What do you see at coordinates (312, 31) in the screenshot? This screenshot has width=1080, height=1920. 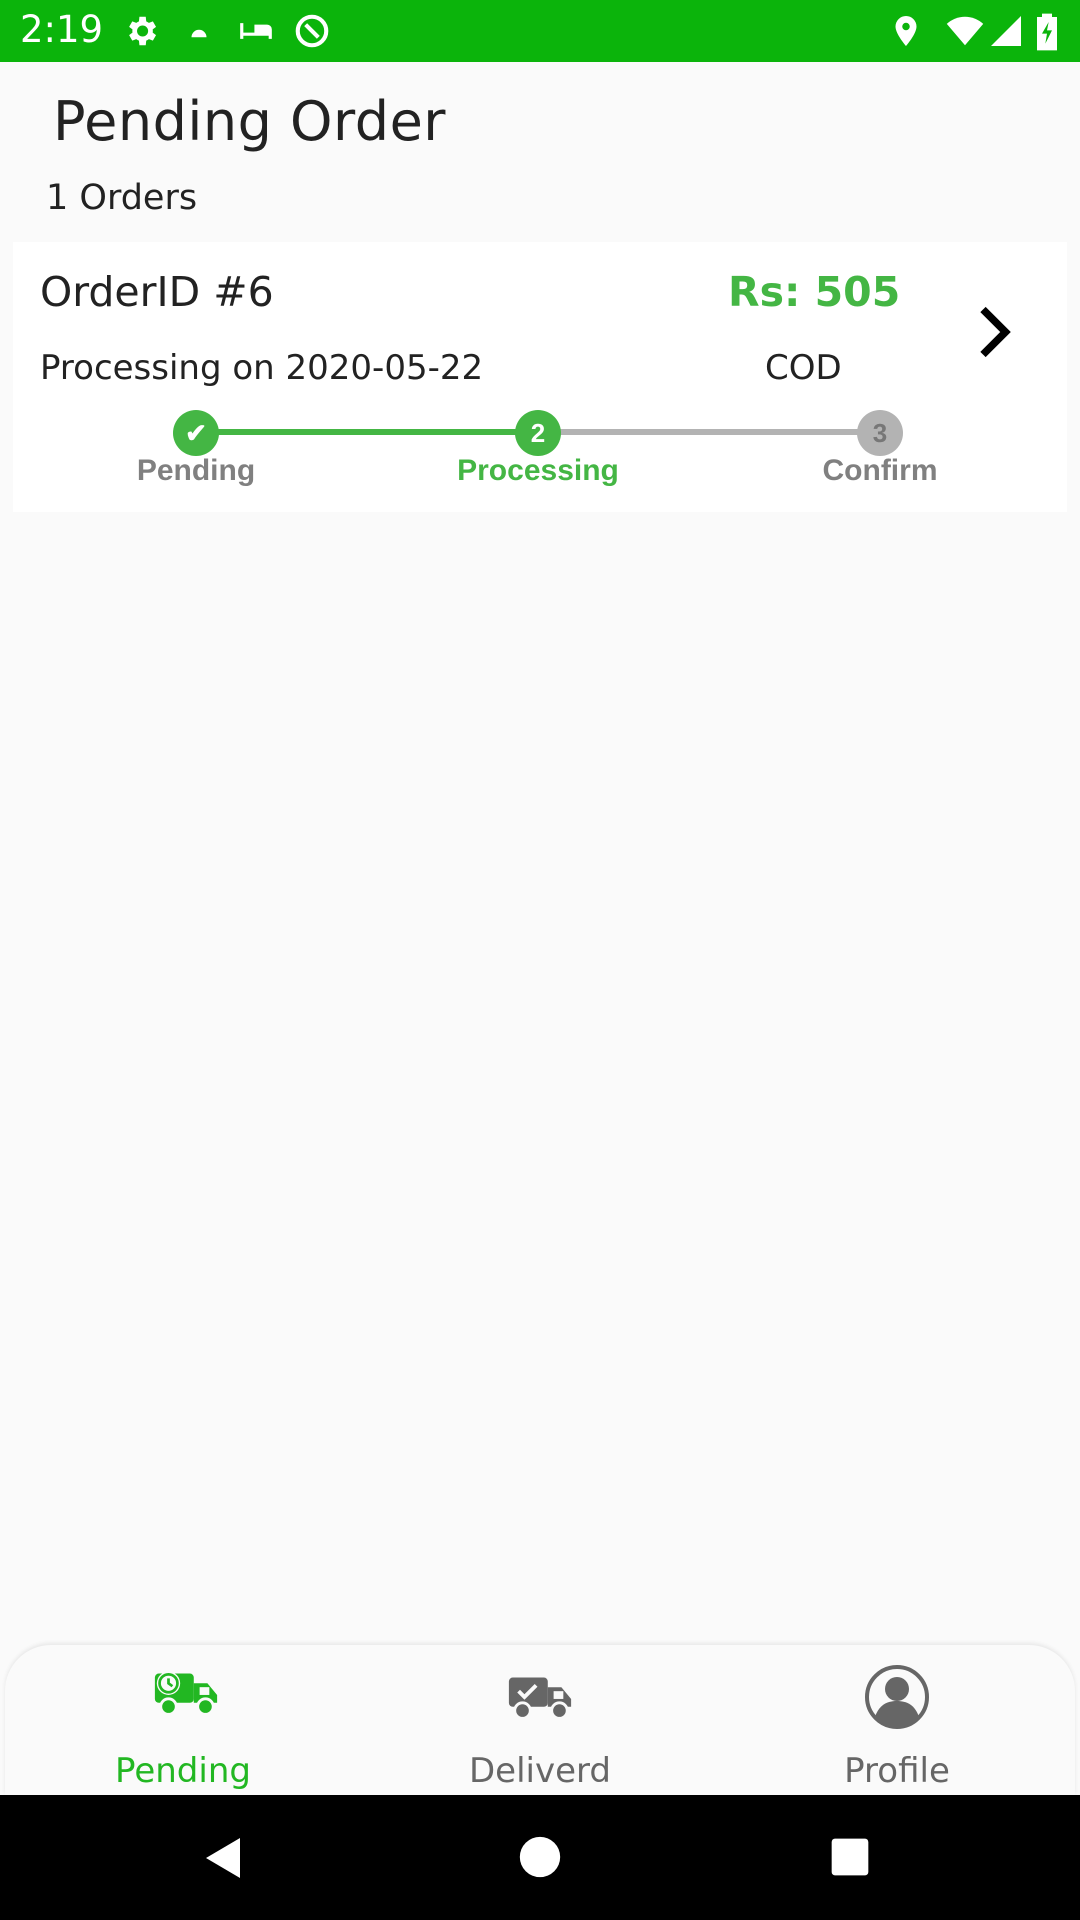 I see `data-saver-icon` at bounding box center [312, 31].